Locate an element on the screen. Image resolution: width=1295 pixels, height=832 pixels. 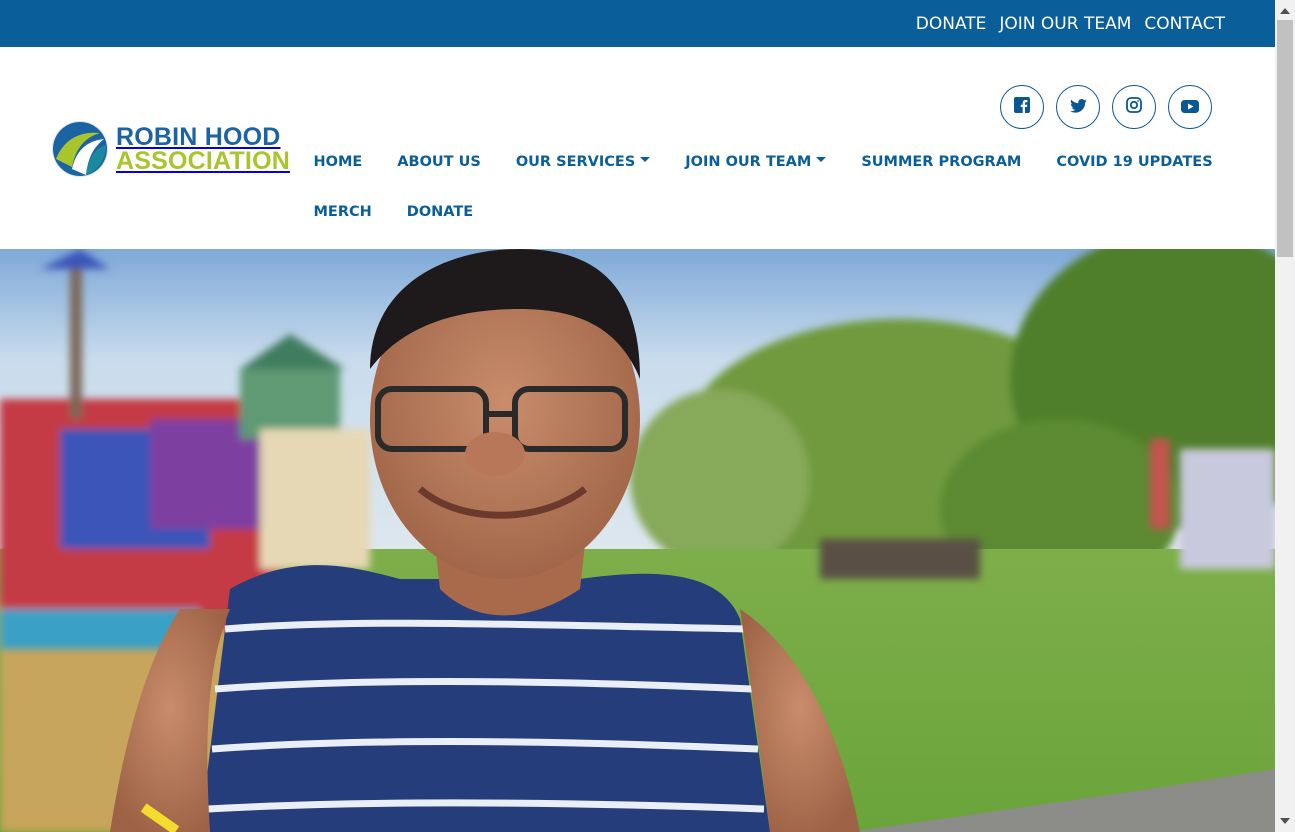
utility-link-donate: DONATE is located at coordinates (951, 24).